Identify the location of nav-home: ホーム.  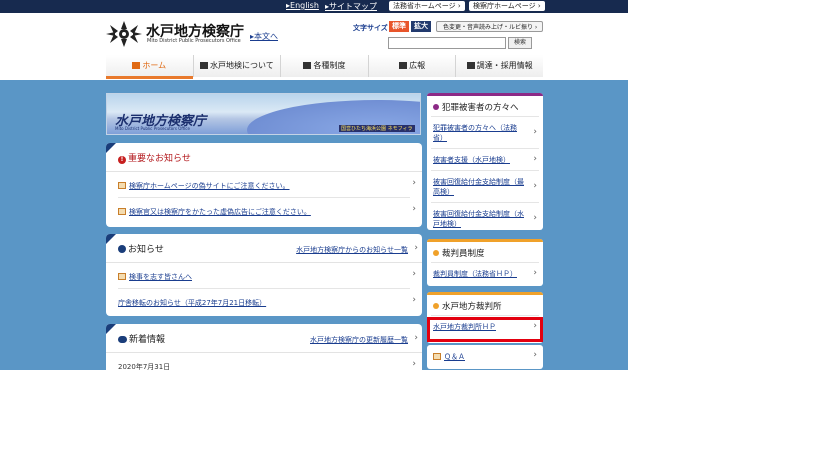
(149, 67).